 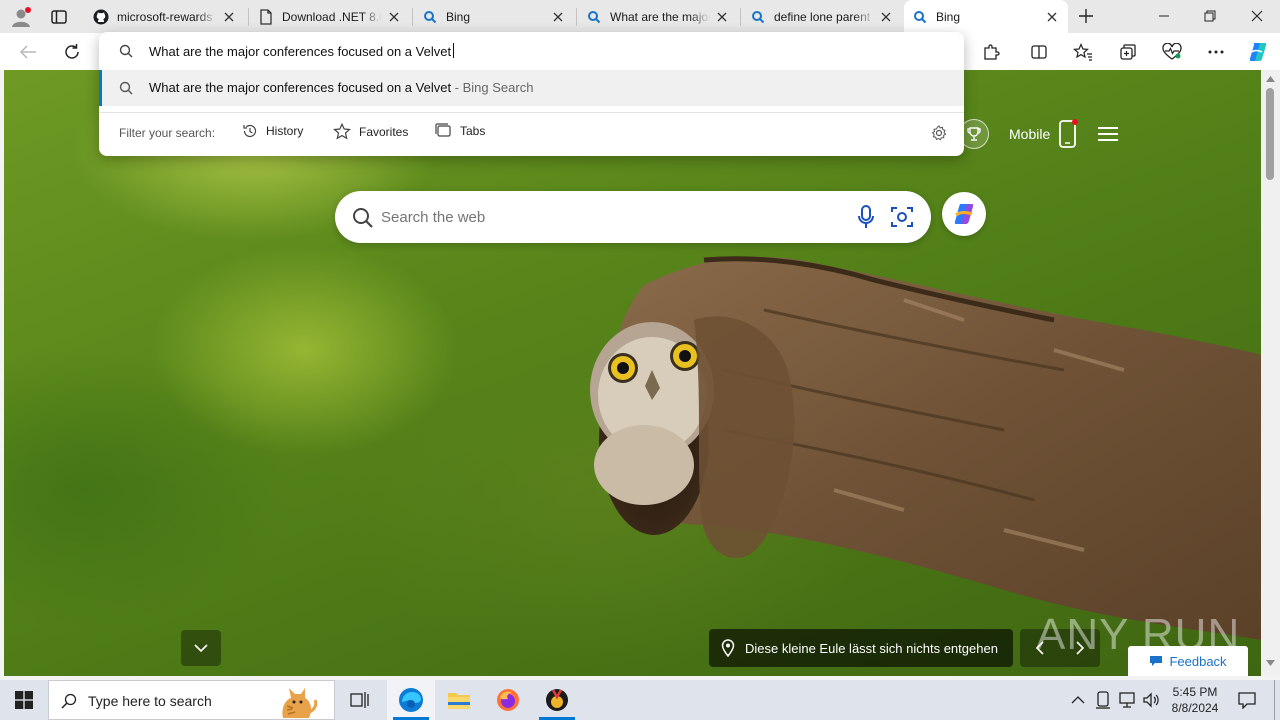 I want to click on filter-tabs: Tabs, so click(x=460, y=130).